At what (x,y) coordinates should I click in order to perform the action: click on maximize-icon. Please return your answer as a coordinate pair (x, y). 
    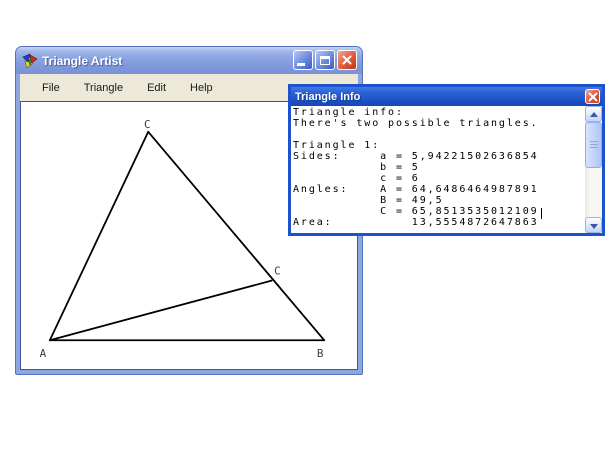
    Looking at the image, I should click on (325, 60).